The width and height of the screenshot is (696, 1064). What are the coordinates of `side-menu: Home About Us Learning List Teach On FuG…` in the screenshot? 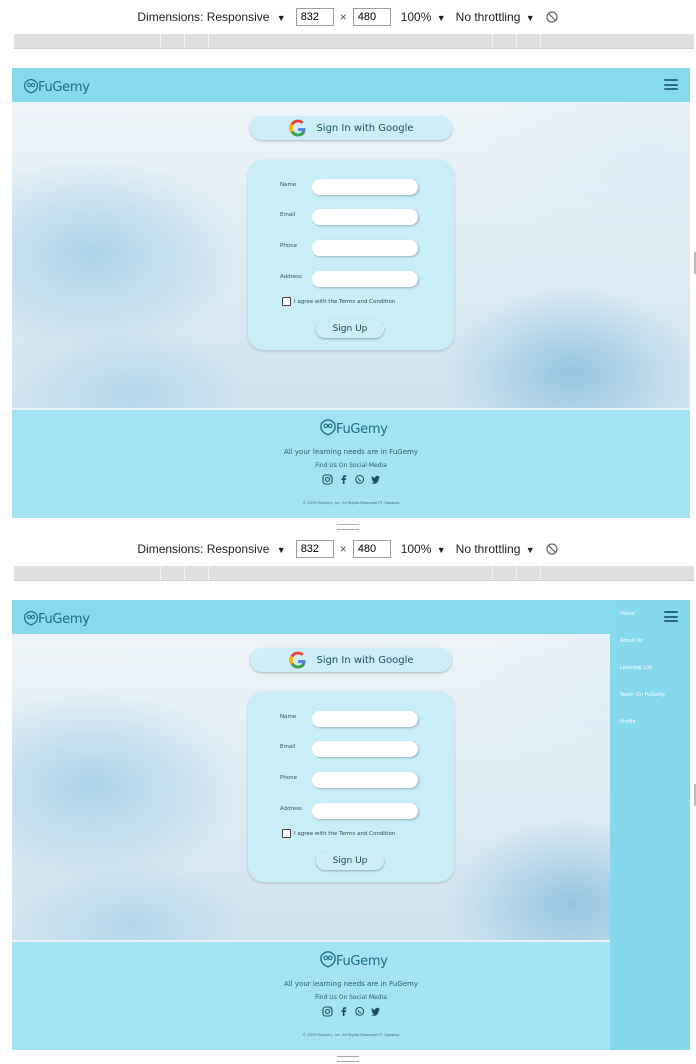 It's located at (650, 825).